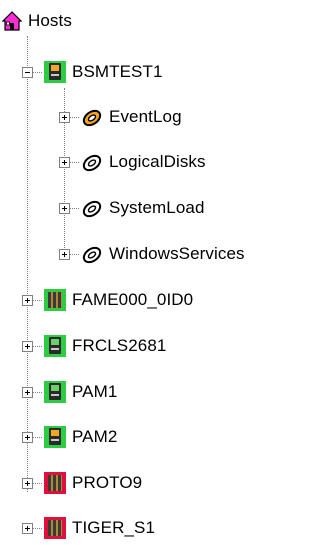  I want to click on tree-root-hosts: Hosts, so click(37, 21).